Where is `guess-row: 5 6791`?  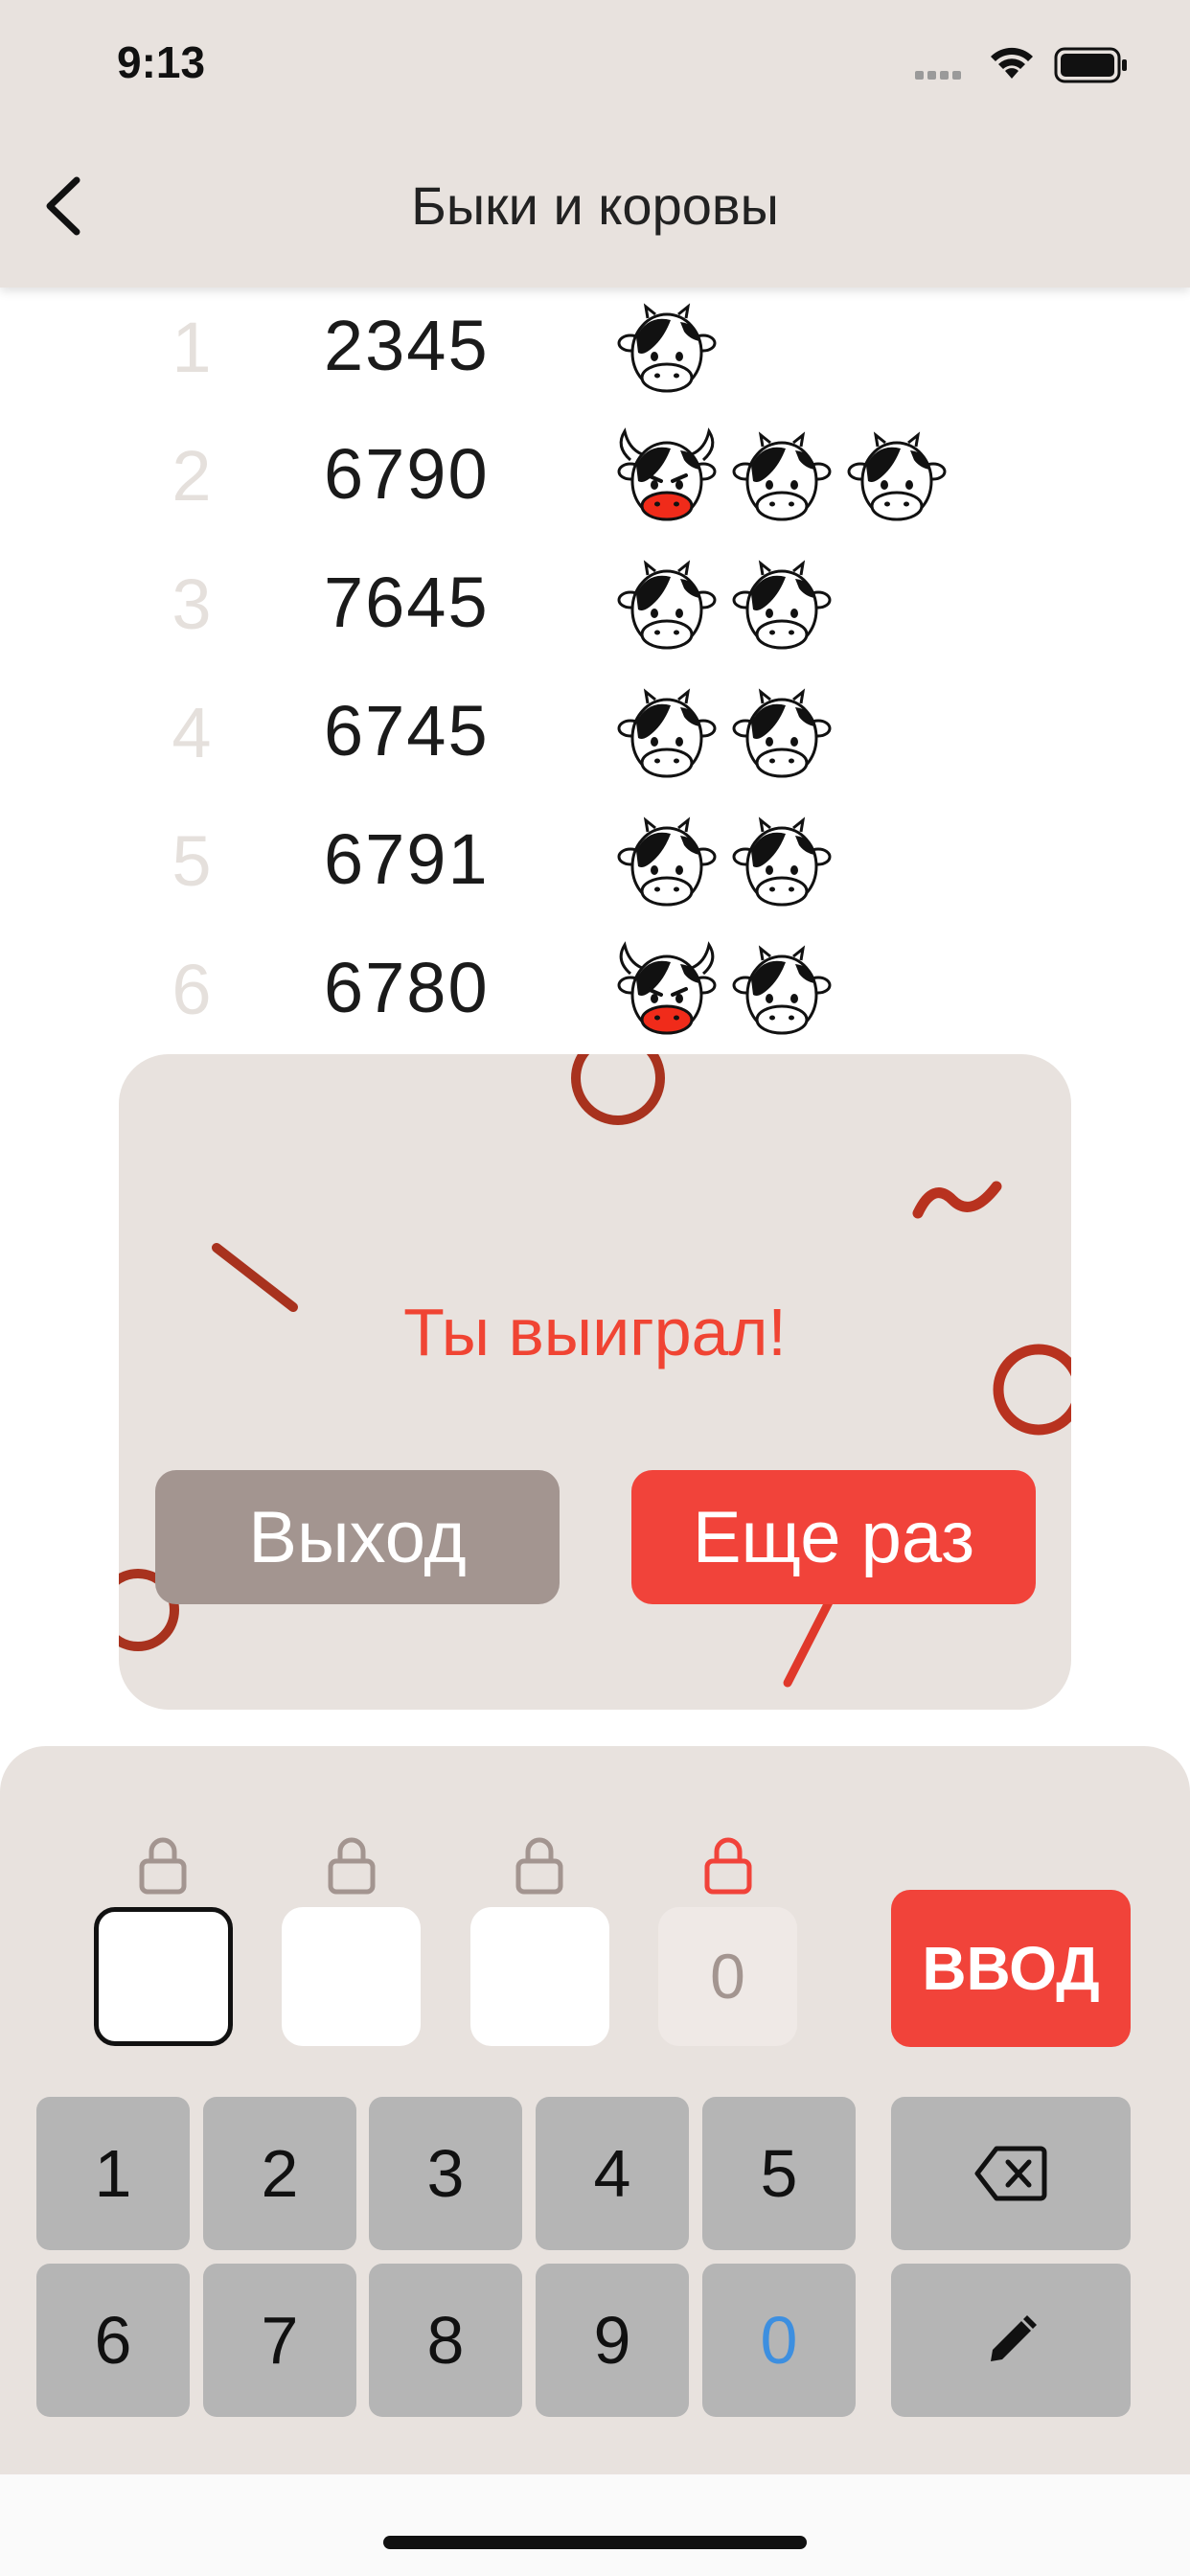 guess-row: 5 6791 is located at coordinates (595, 859).